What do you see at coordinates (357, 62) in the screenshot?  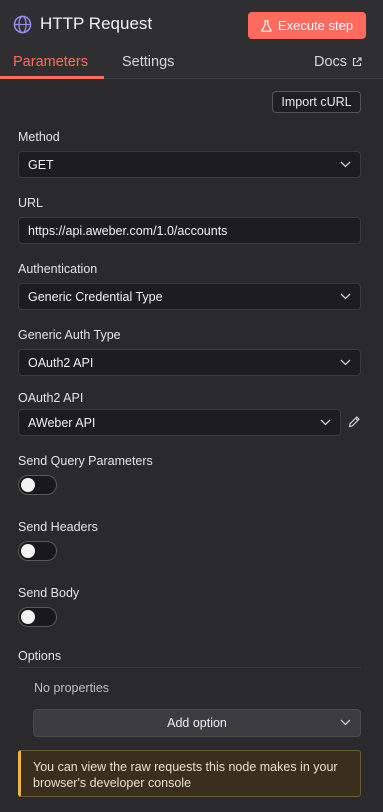 I see `external-link-icon` at bounding box center [357, 62].